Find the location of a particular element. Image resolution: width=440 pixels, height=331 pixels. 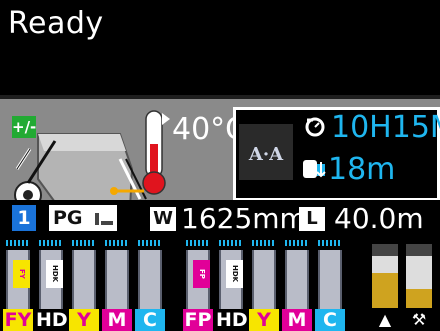

ink-sticker-label: FP is located at coordinates (201, 274).